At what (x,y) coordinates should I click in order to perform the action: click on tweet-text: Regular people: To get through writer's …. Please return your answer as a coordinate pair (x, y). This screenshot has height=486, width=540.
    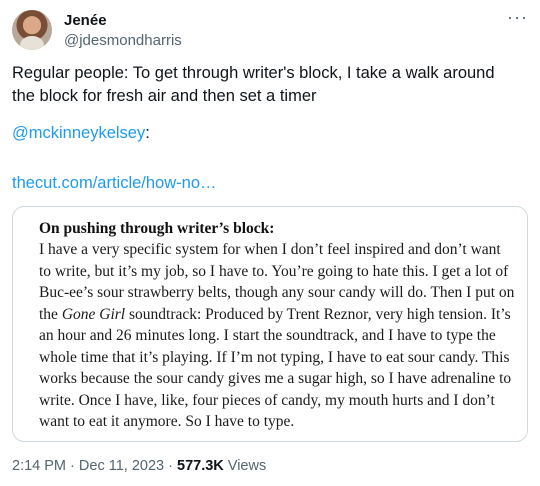
    Looking at the image, I should click on (253, 84).